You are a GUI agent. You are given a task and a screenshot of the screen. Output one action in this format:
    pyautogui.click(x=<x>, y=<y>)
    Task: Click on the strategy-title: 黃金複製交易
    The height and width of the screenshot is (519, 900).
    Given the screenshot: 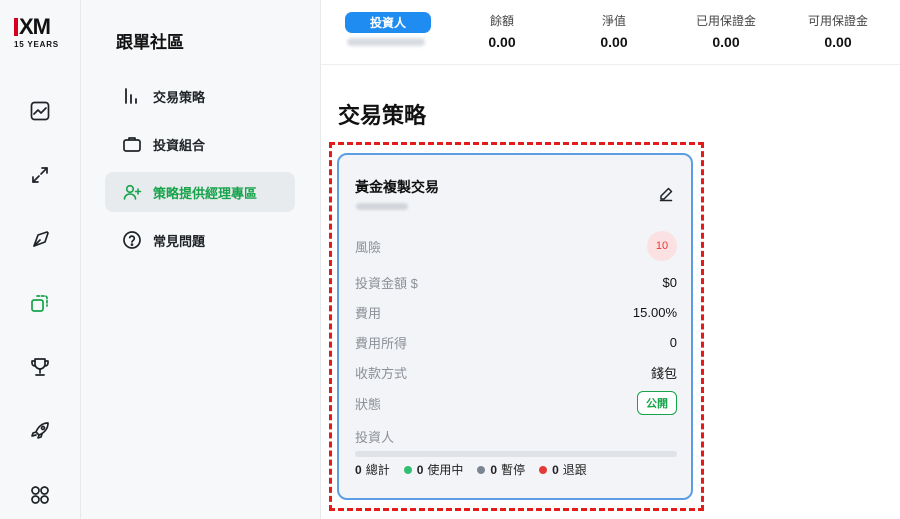 What is the action you would take?
    pyautogui.click(x=397, y=187)
    